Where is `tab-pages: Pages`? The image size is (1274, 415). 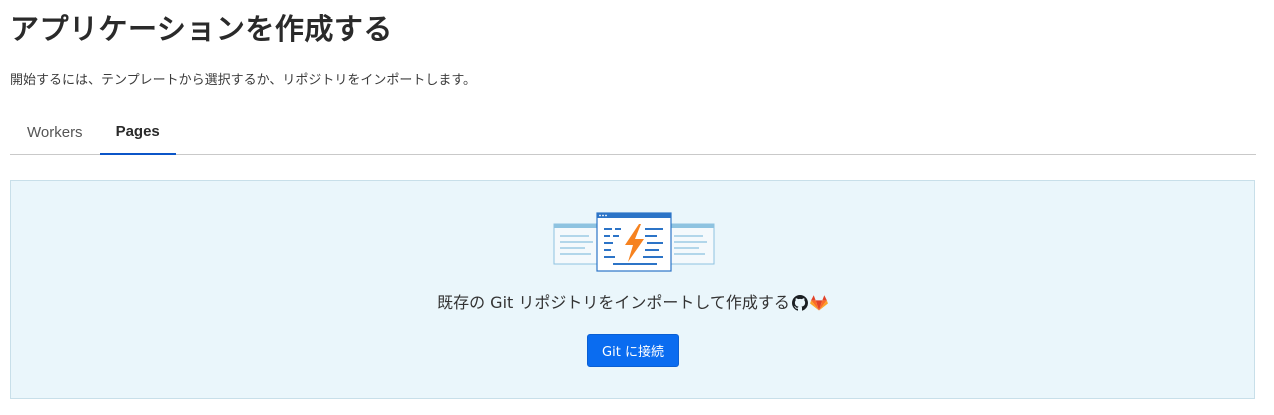 tab-pages: Pages is located at coordinates (137, 132).